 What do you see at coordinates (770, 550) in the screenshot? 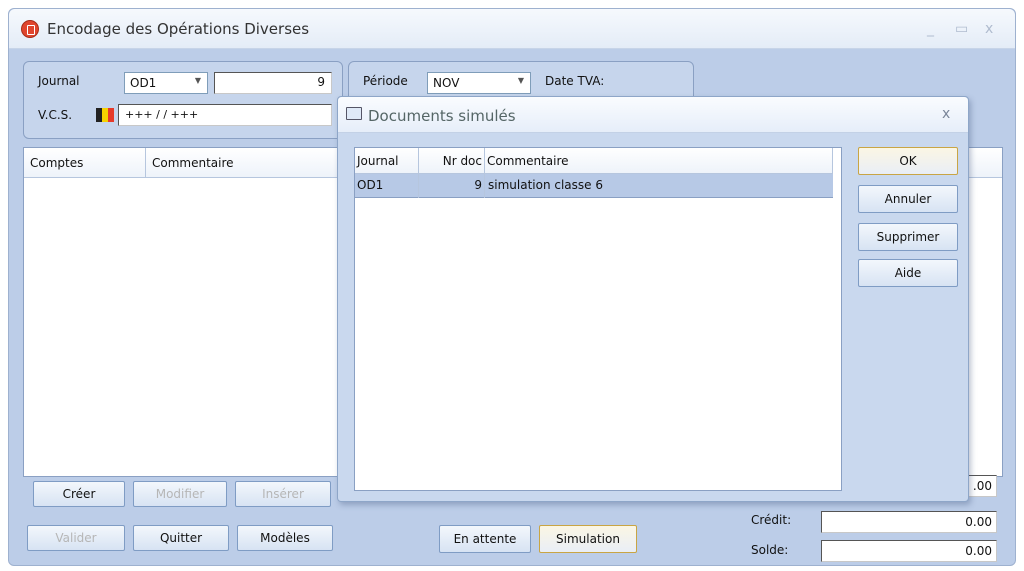
I see `solde-label: Solde:` at bounding box center [770, 550].